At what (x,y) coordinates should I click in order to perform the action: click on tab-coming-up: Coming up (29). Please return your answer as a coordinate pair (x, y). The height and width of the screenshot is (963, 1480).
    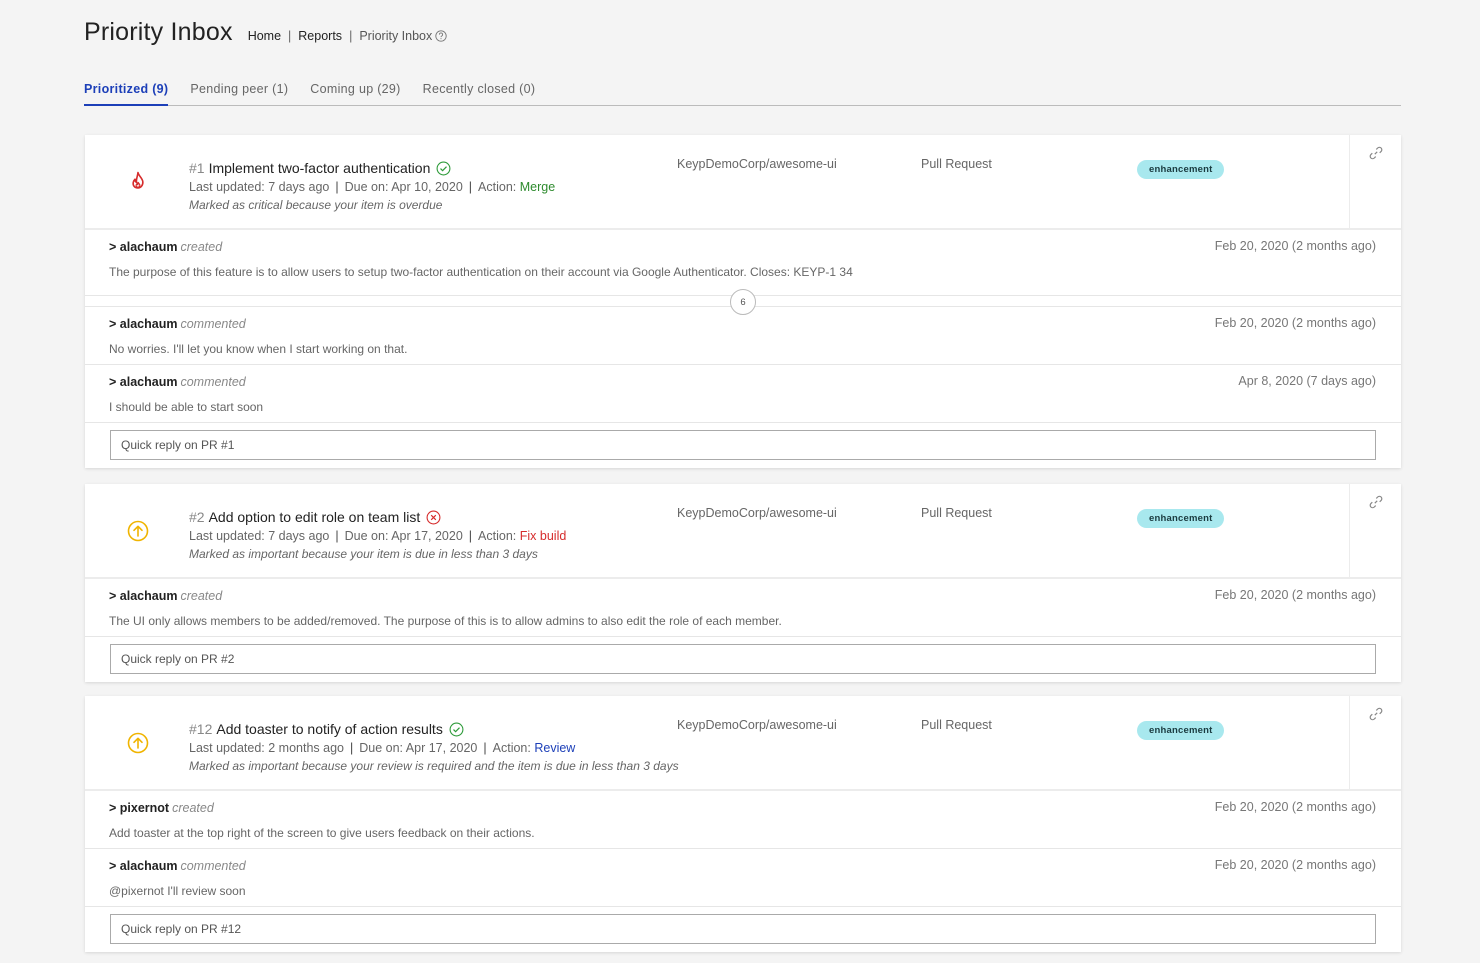
    Looking at the image, I should click on (355, 92).